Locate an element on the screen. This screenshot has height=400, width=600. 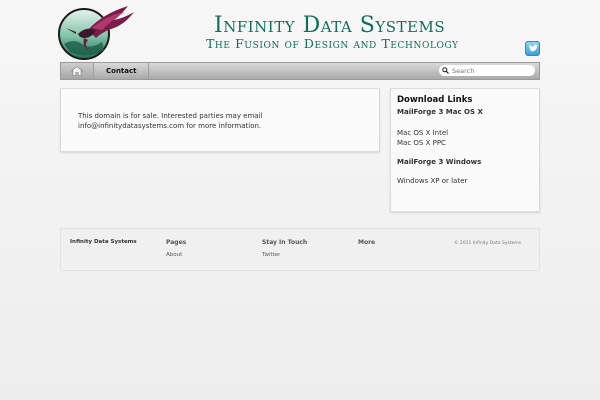
footer-heading-more: More is located at coordinates (367, 242).